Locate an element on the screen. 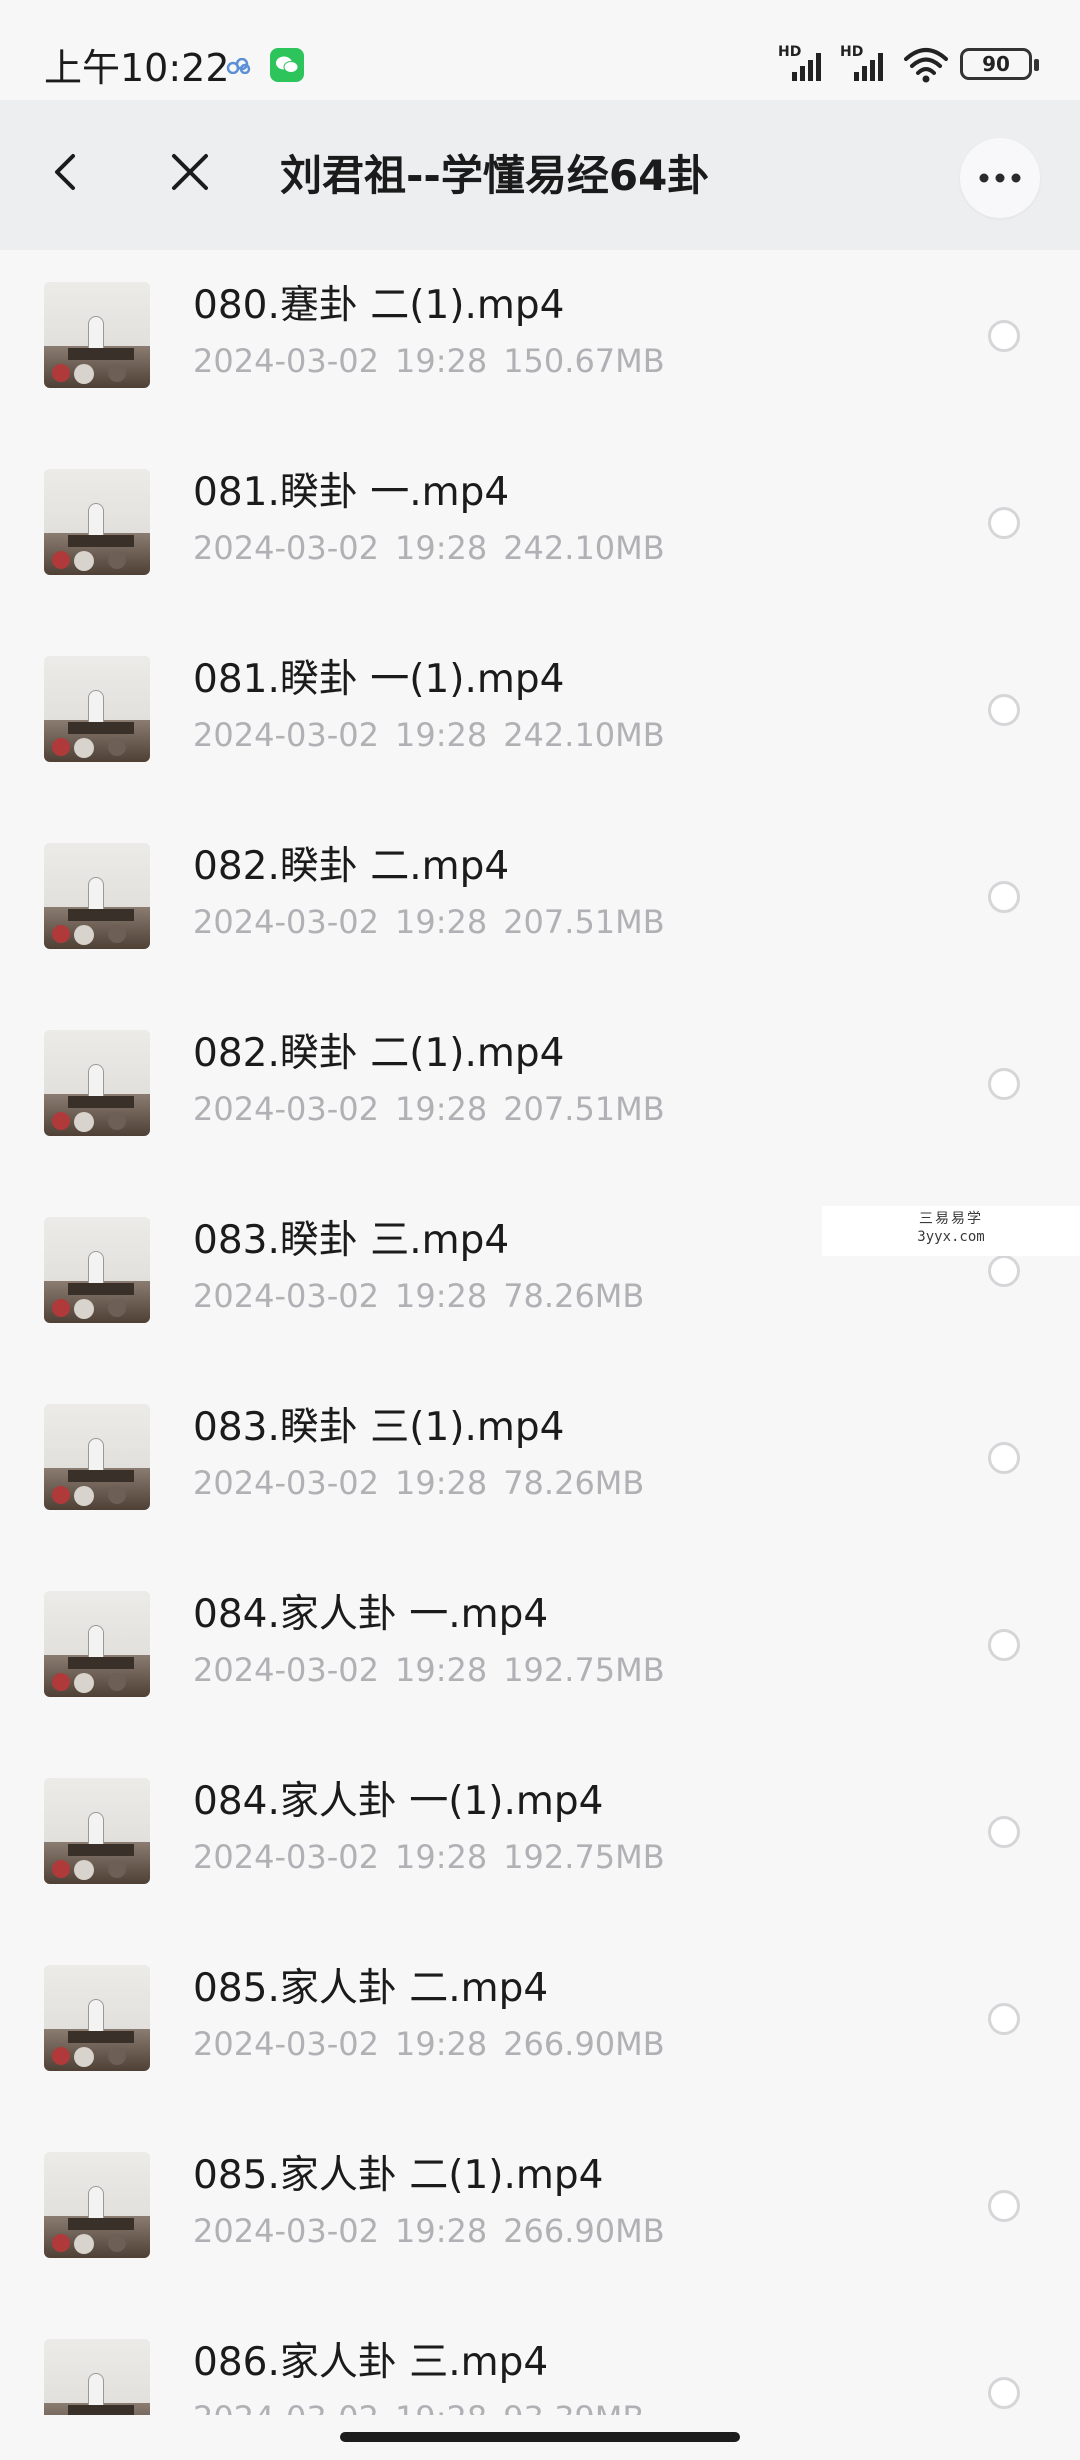 The image size is (1080, 2460). file-row: 083.睽卦 三(1).mp4 2024-03-02 19:28 78.26MB is located at coordinates (540, 1465).